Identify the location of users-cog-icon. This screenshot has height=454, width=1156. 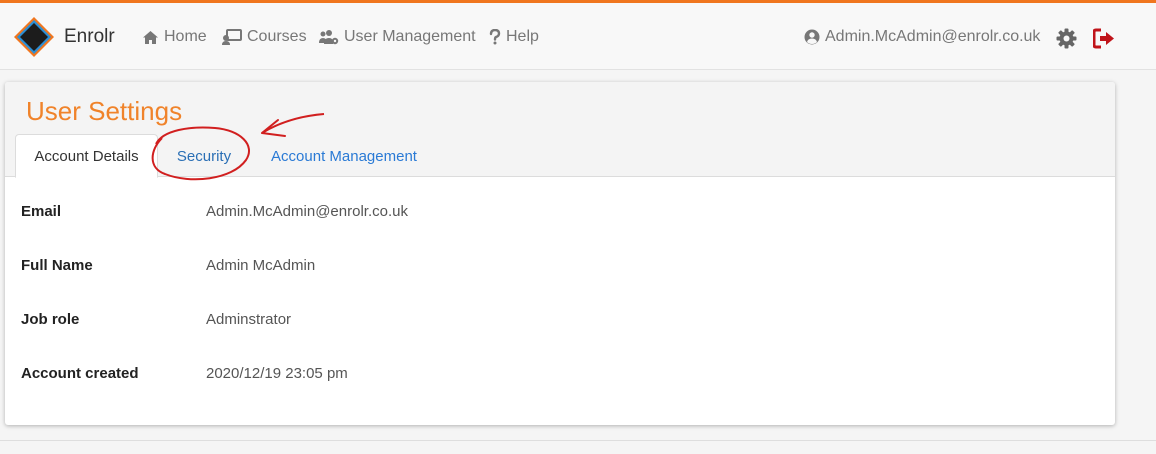
(329, 37).